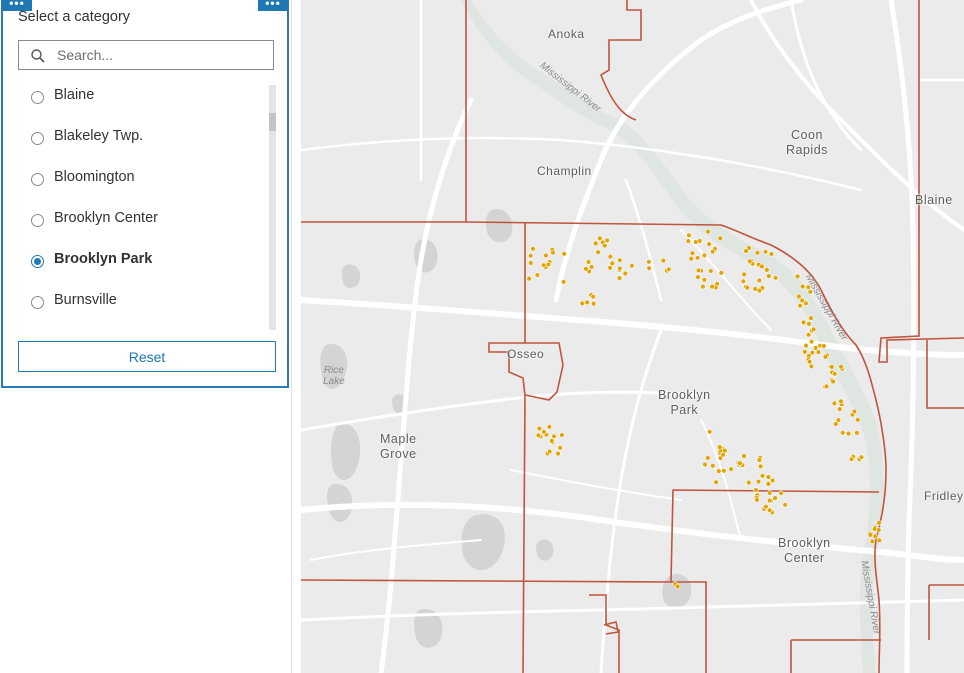 Image resolution: width=964 pixels, height=673 pixels. What do you see at coordinates (135, 219) in the screenshot?
I see `option-brooklyn-center: Brooklyn Center` at bounding box center [135, 219].